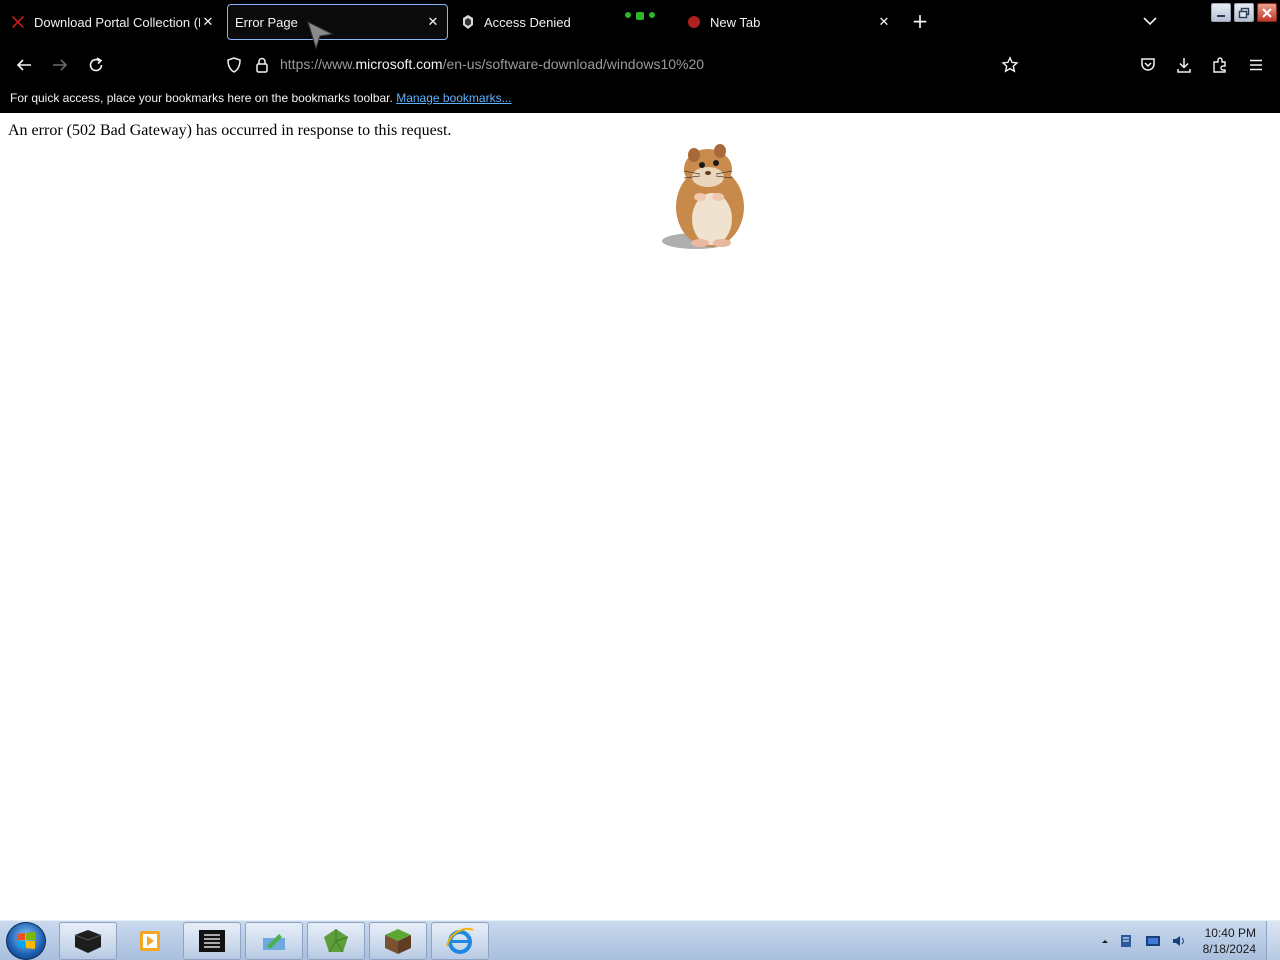 This screenshot has width=1280, height=960. I want to click on file-manager-icon, so click(274, 942).